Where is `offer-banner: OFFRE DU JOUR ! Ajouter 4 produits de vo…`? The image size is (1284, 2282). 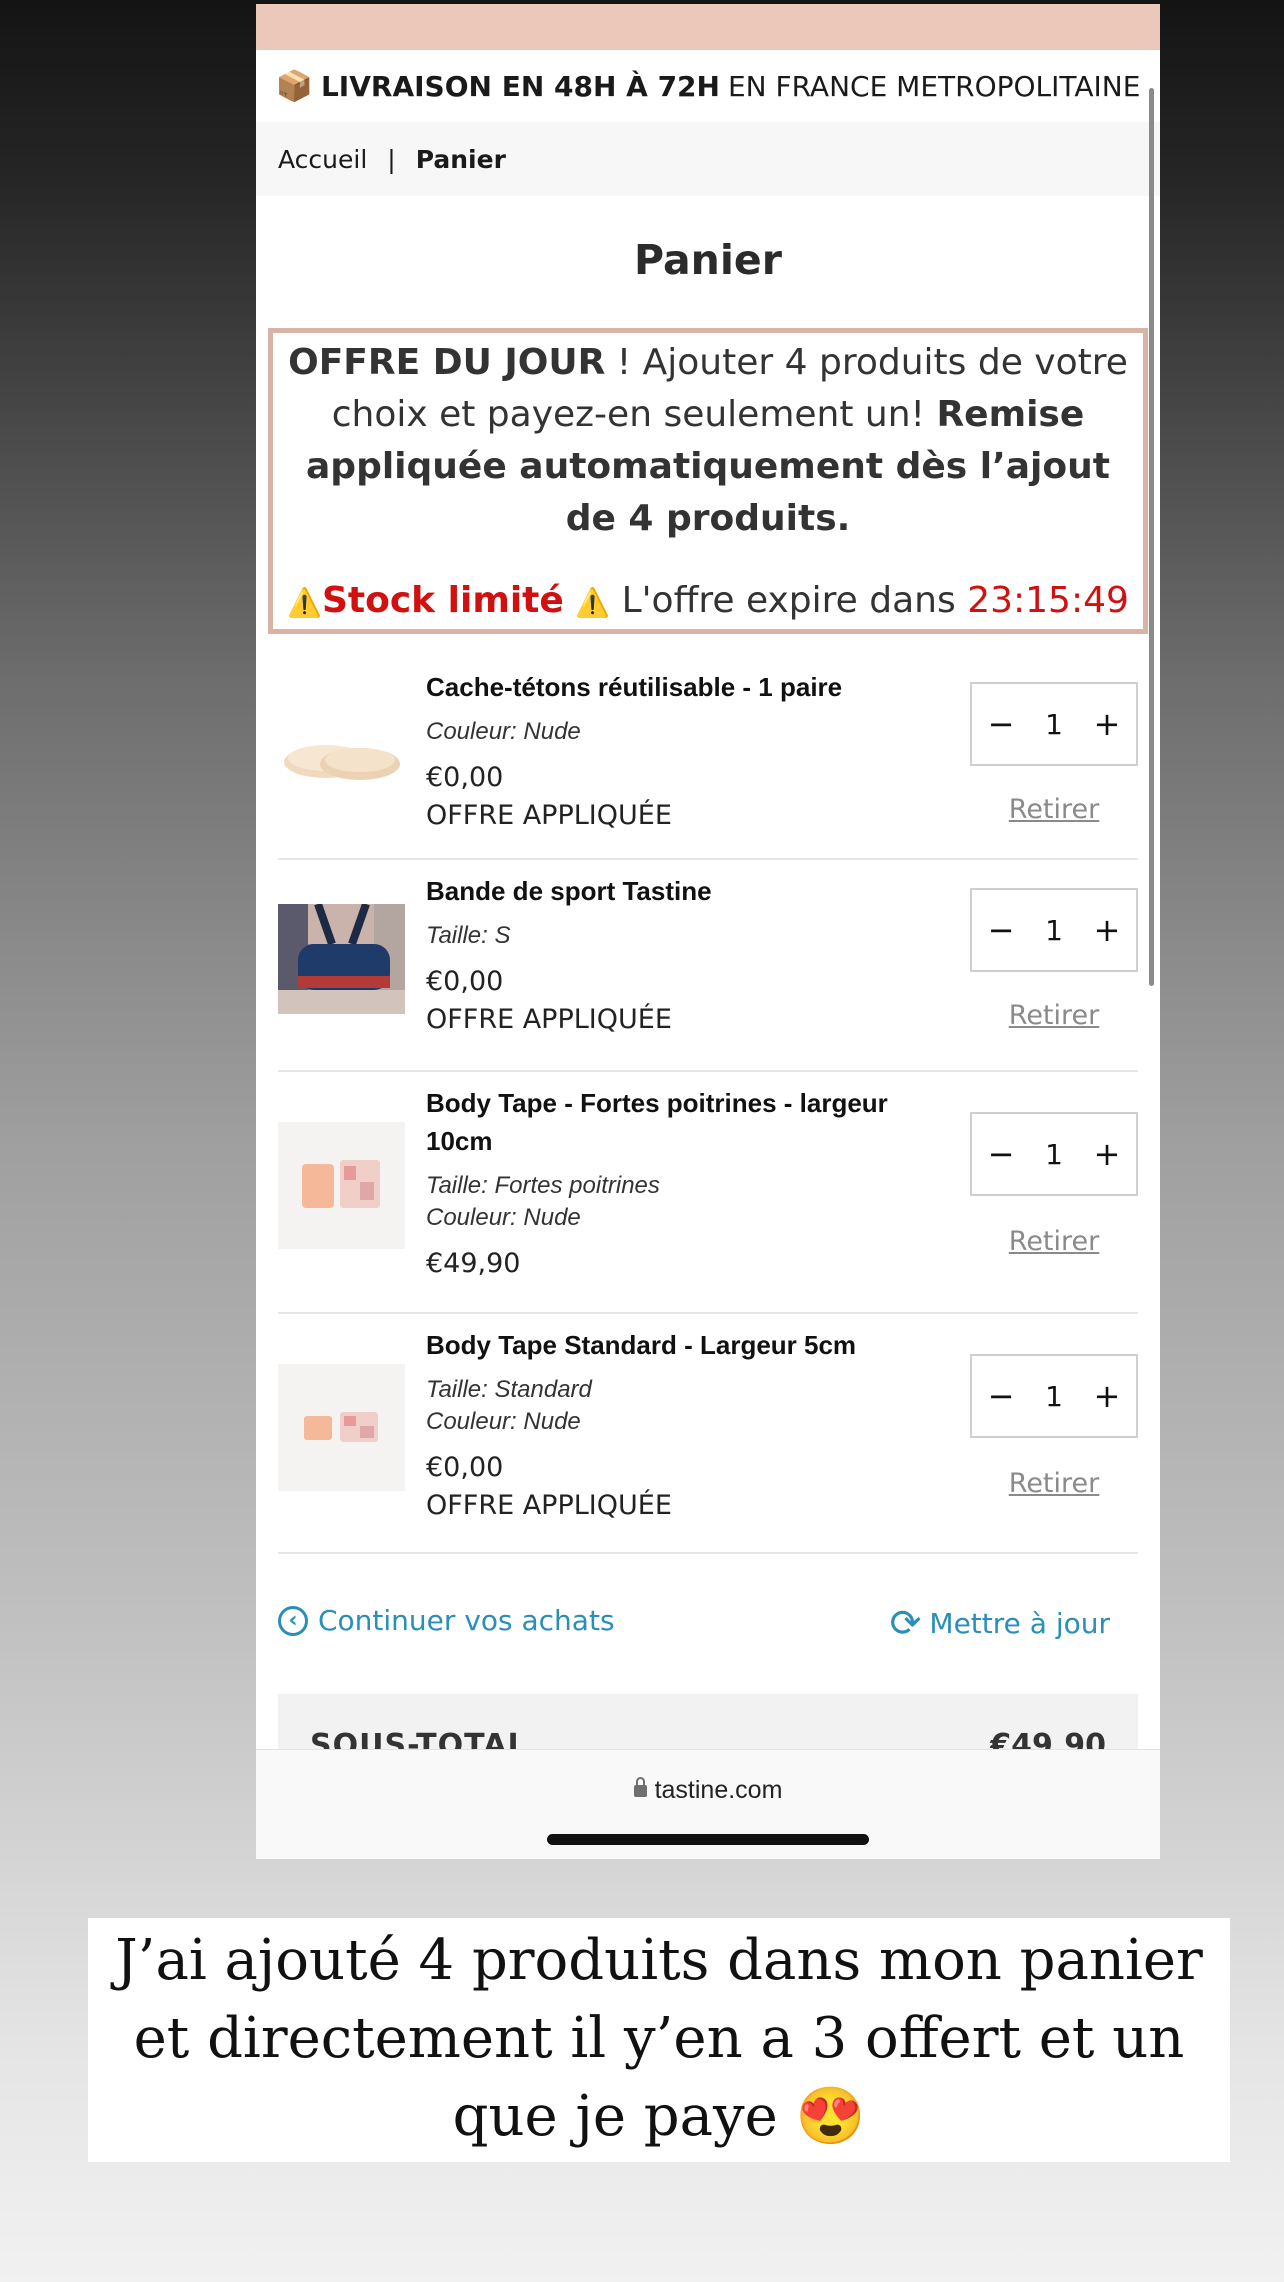 offer-banner: OFFRE DU JOUR ! Ajouter 4 produits de vo… is located at coordinates (708, 481).